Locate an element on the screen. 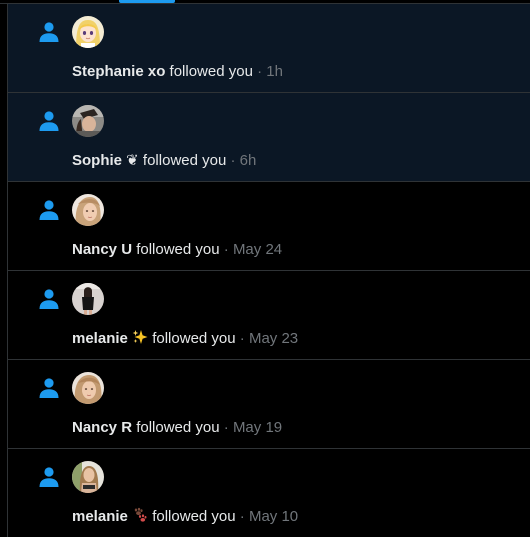  user-name: Stephanie xo is located at coordinates (118, 71).